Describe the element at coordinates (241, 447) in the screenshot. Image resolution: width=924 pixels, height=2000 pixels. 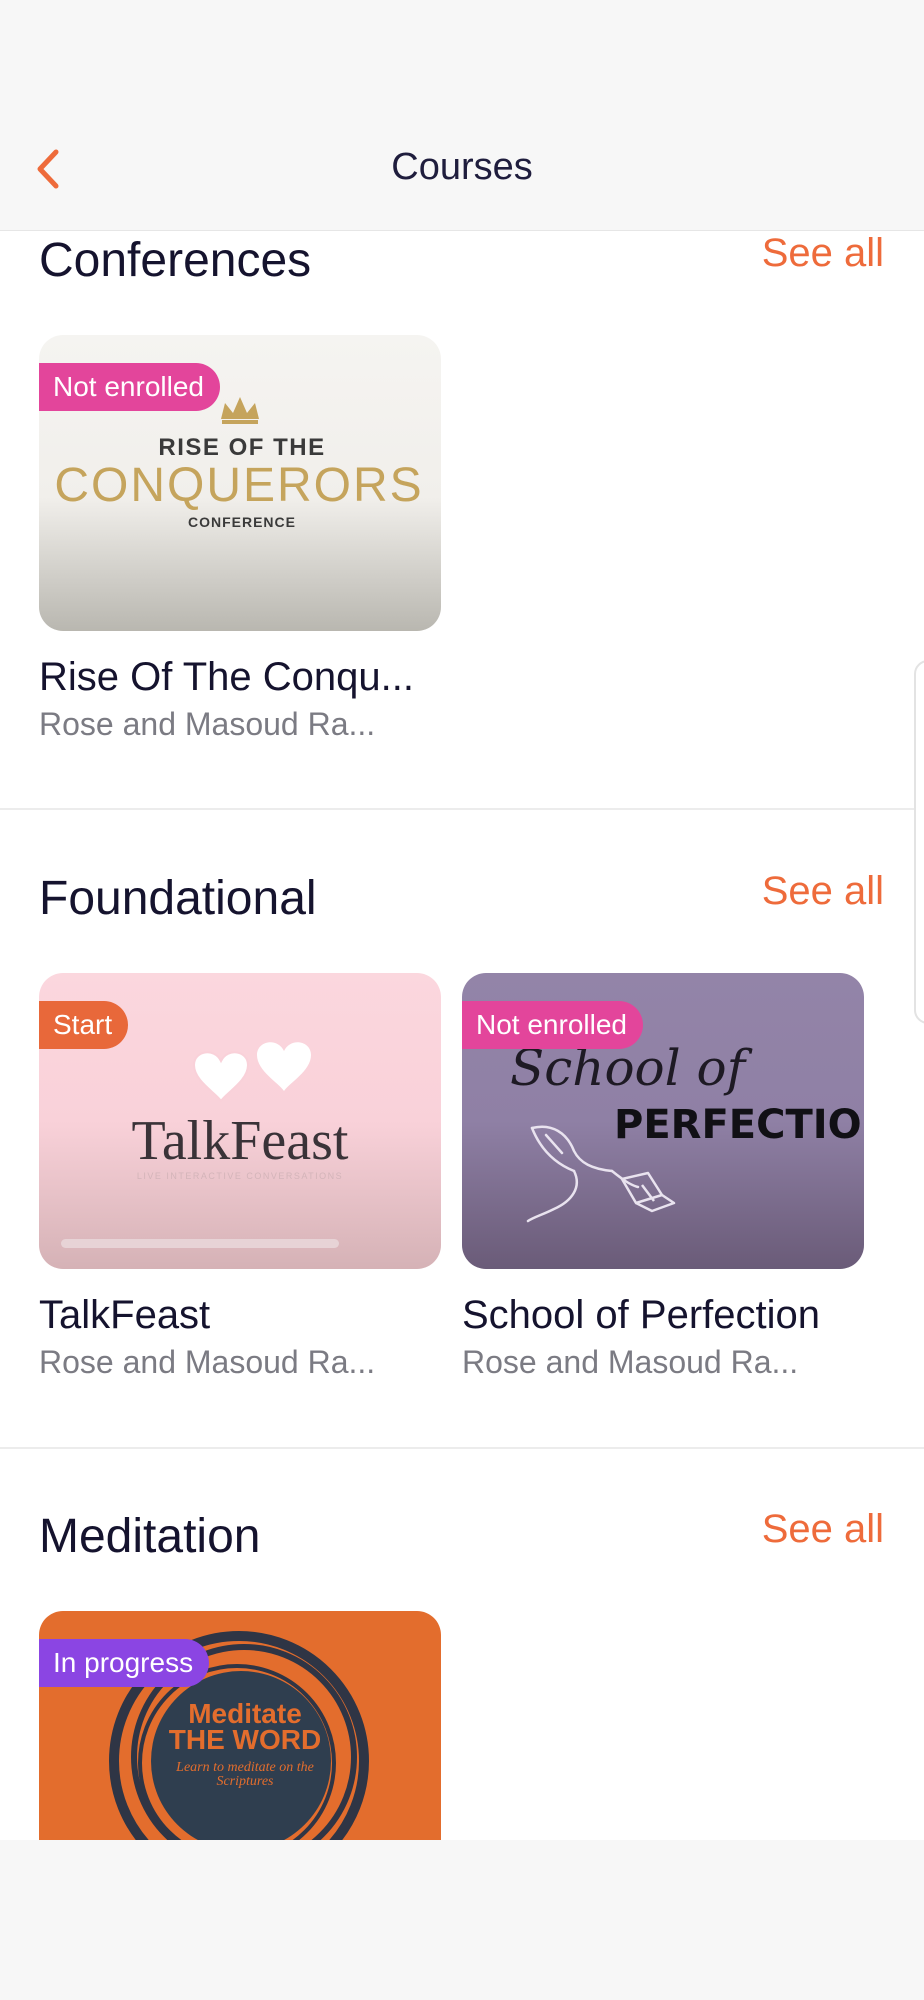
I see `art-line1: RISE OF THE` at that location.